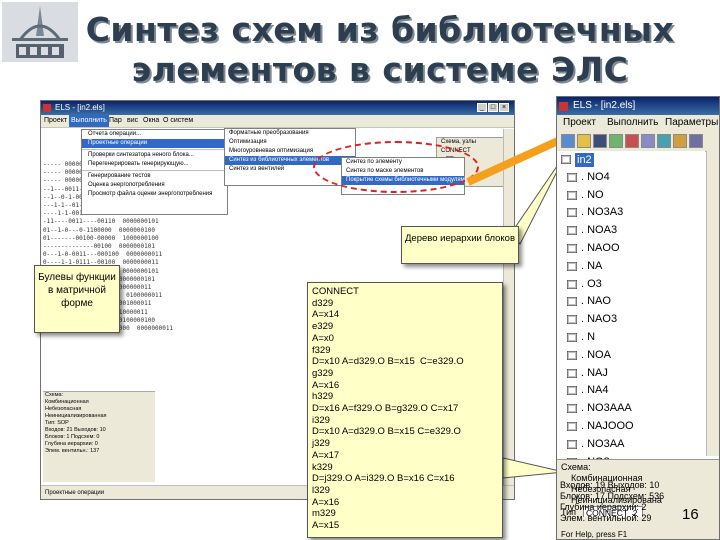  I want to click on callout-boolean-functions: Булевы функции в матричной форме, so click(77, 299).